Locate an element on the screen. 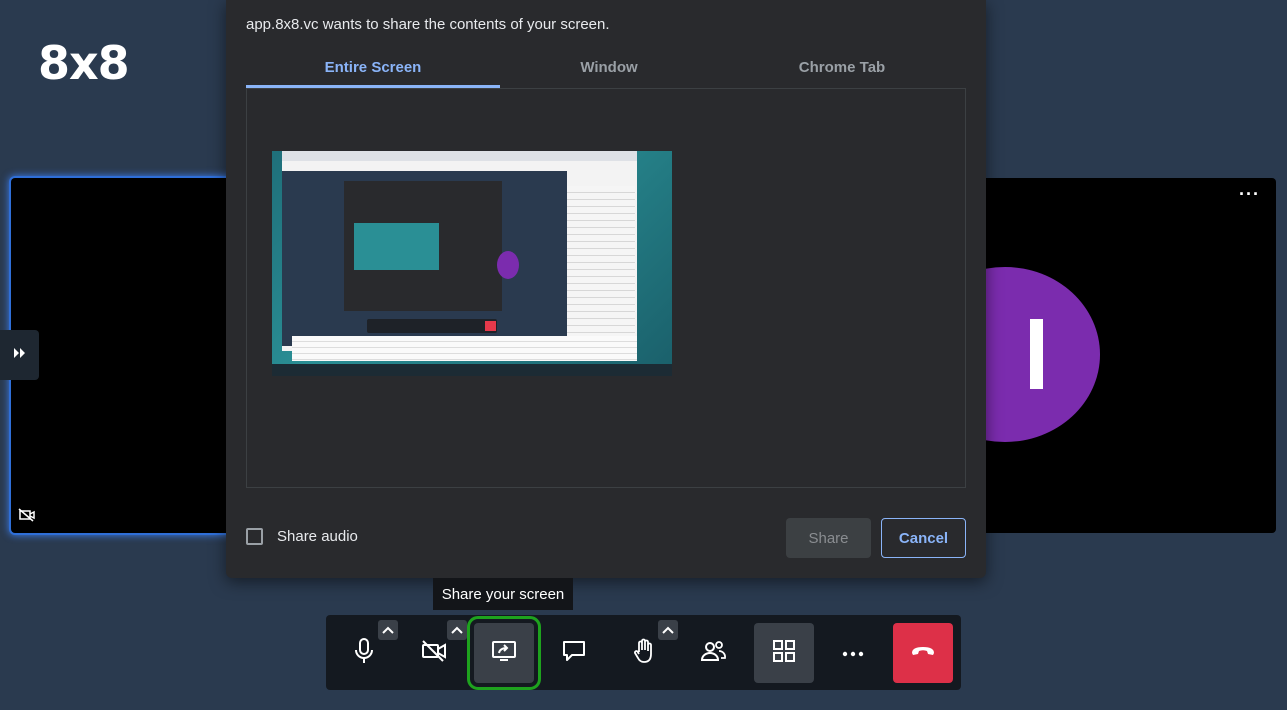  microphone-options-button is located at coordinates (388, 630).